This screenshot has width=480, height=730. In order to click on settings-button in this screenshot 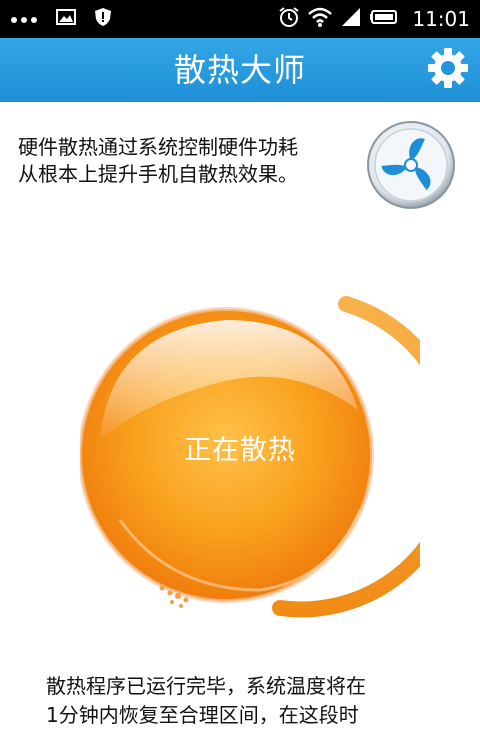, I will do `click(448, 70)`.